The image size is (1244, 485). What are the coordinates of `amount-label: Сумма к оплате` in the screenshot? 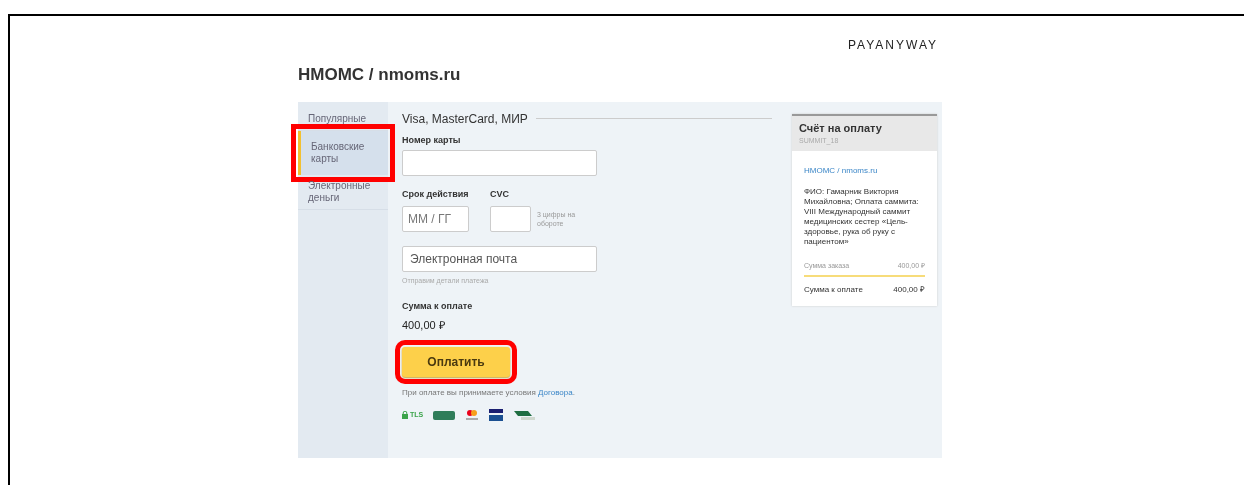 It's located at (438, 306).